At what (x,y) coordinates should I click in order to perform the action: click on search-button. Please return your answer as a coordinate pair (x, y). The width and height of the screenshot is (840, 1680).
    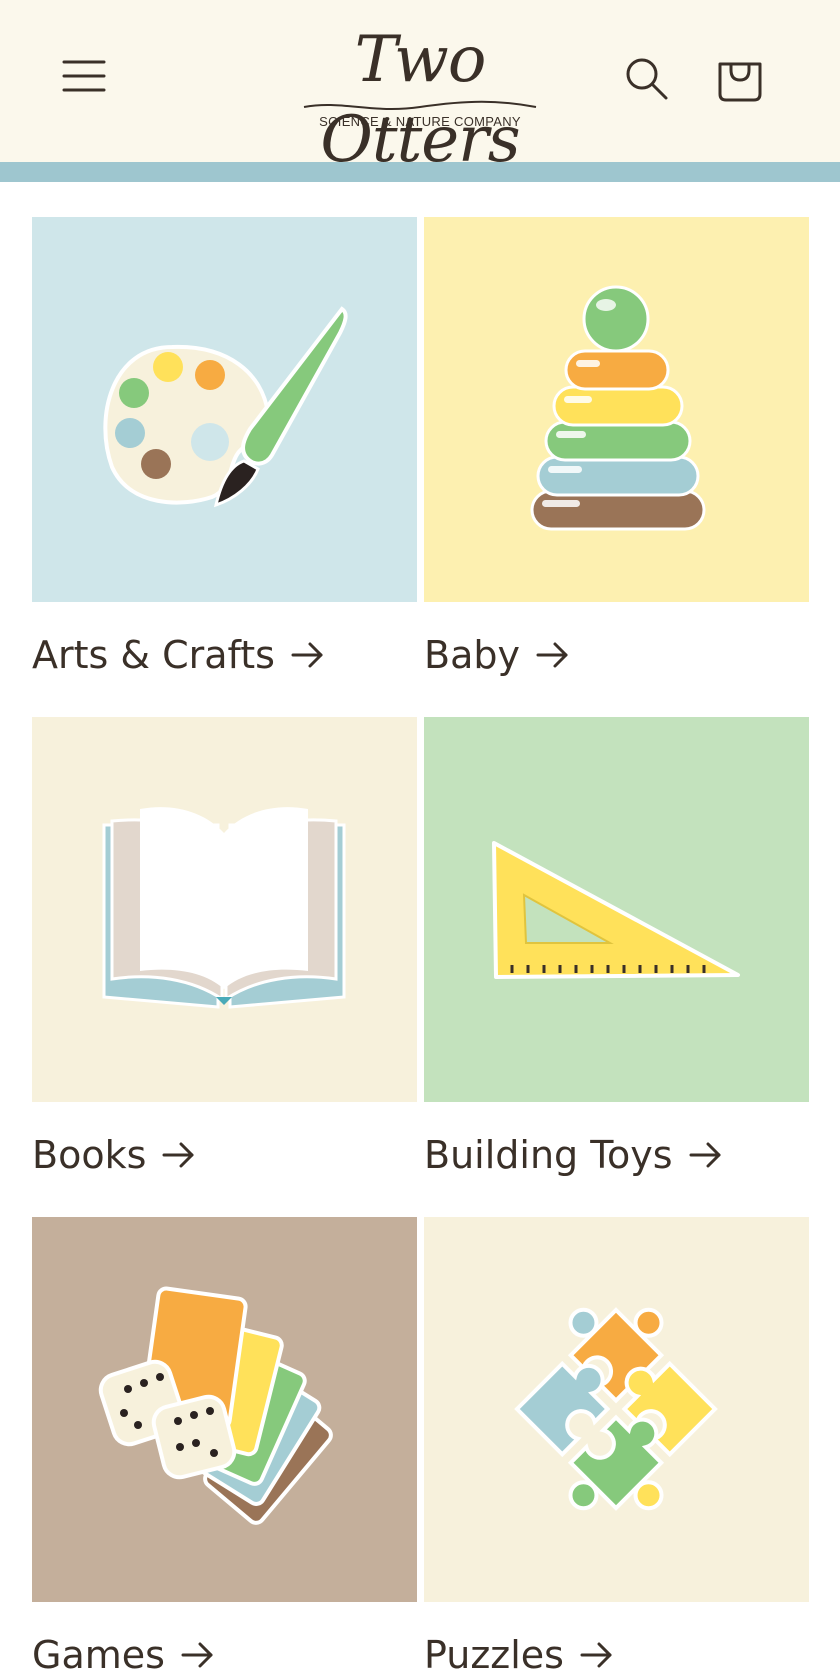
    Looking at the image, I should click on (646, 78).